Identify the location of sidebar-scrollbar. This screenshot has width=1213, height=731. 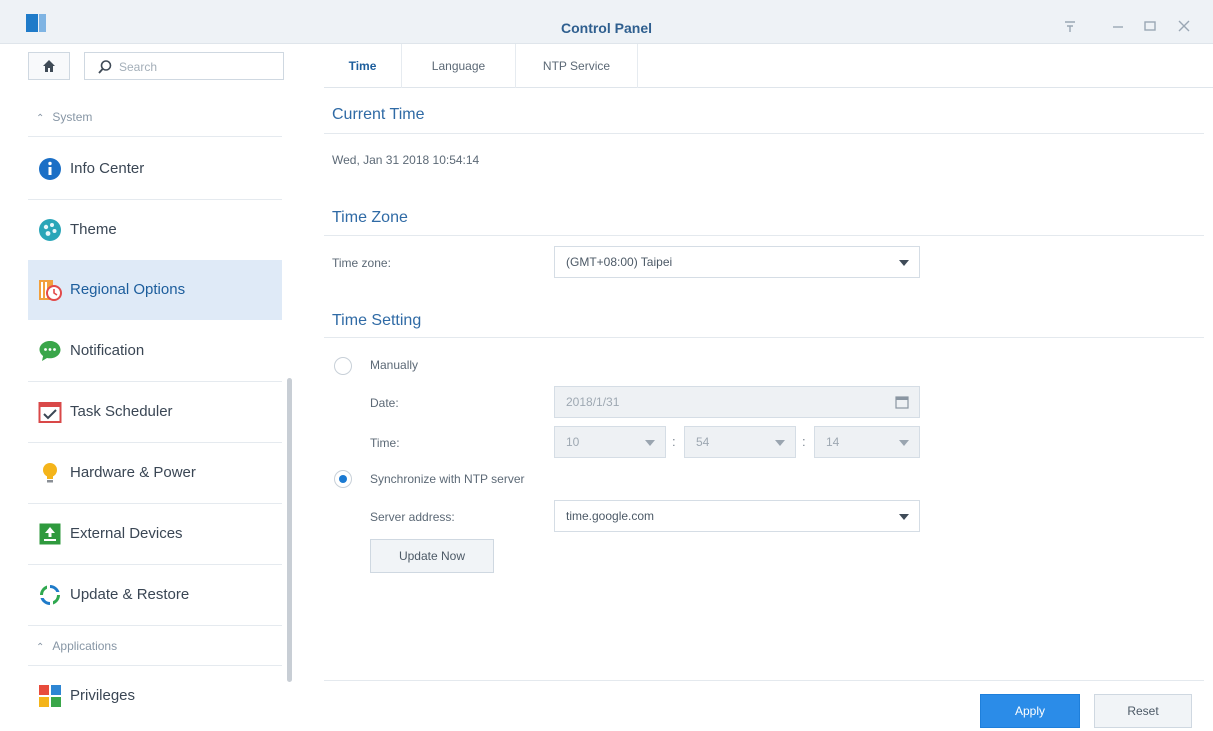
(289, 530).